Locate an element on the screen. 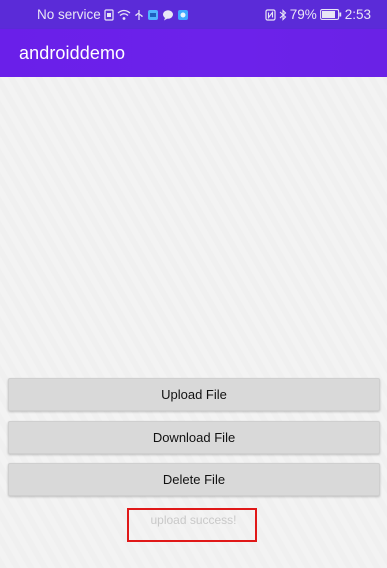  status-bar: No service 79% 2:53 is located at coordinates (193, 14).